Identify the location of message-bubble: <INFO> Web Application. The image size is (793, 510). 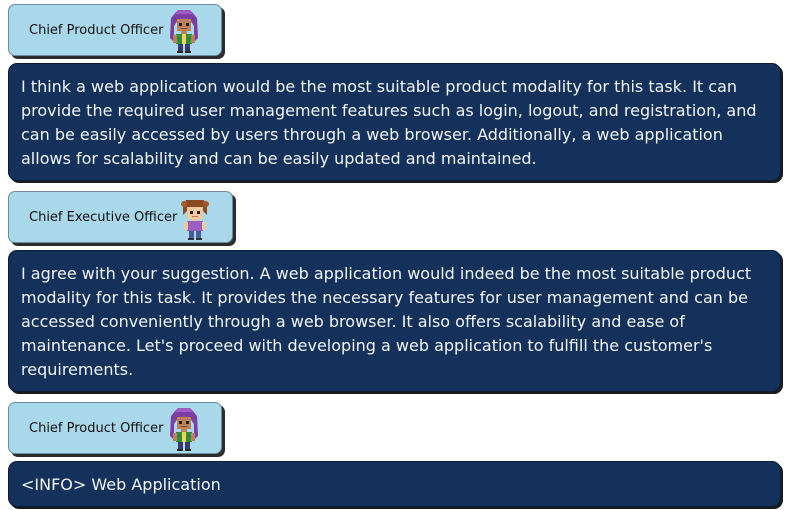
(394, 484).